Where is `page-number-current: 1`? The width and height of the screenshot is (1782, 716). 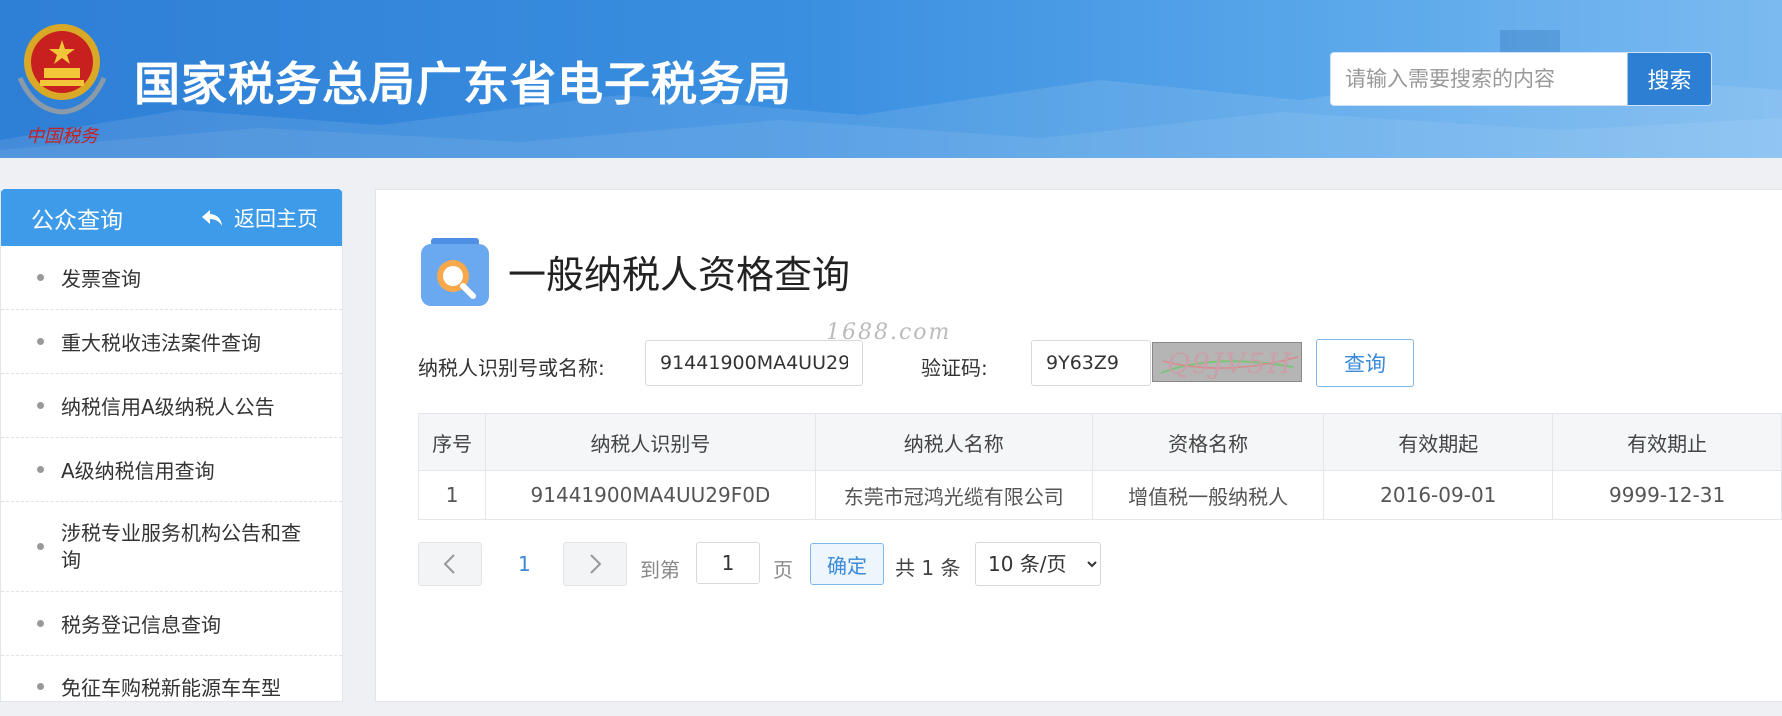 page-number-current: 1 is located at coordinates (524, 564).